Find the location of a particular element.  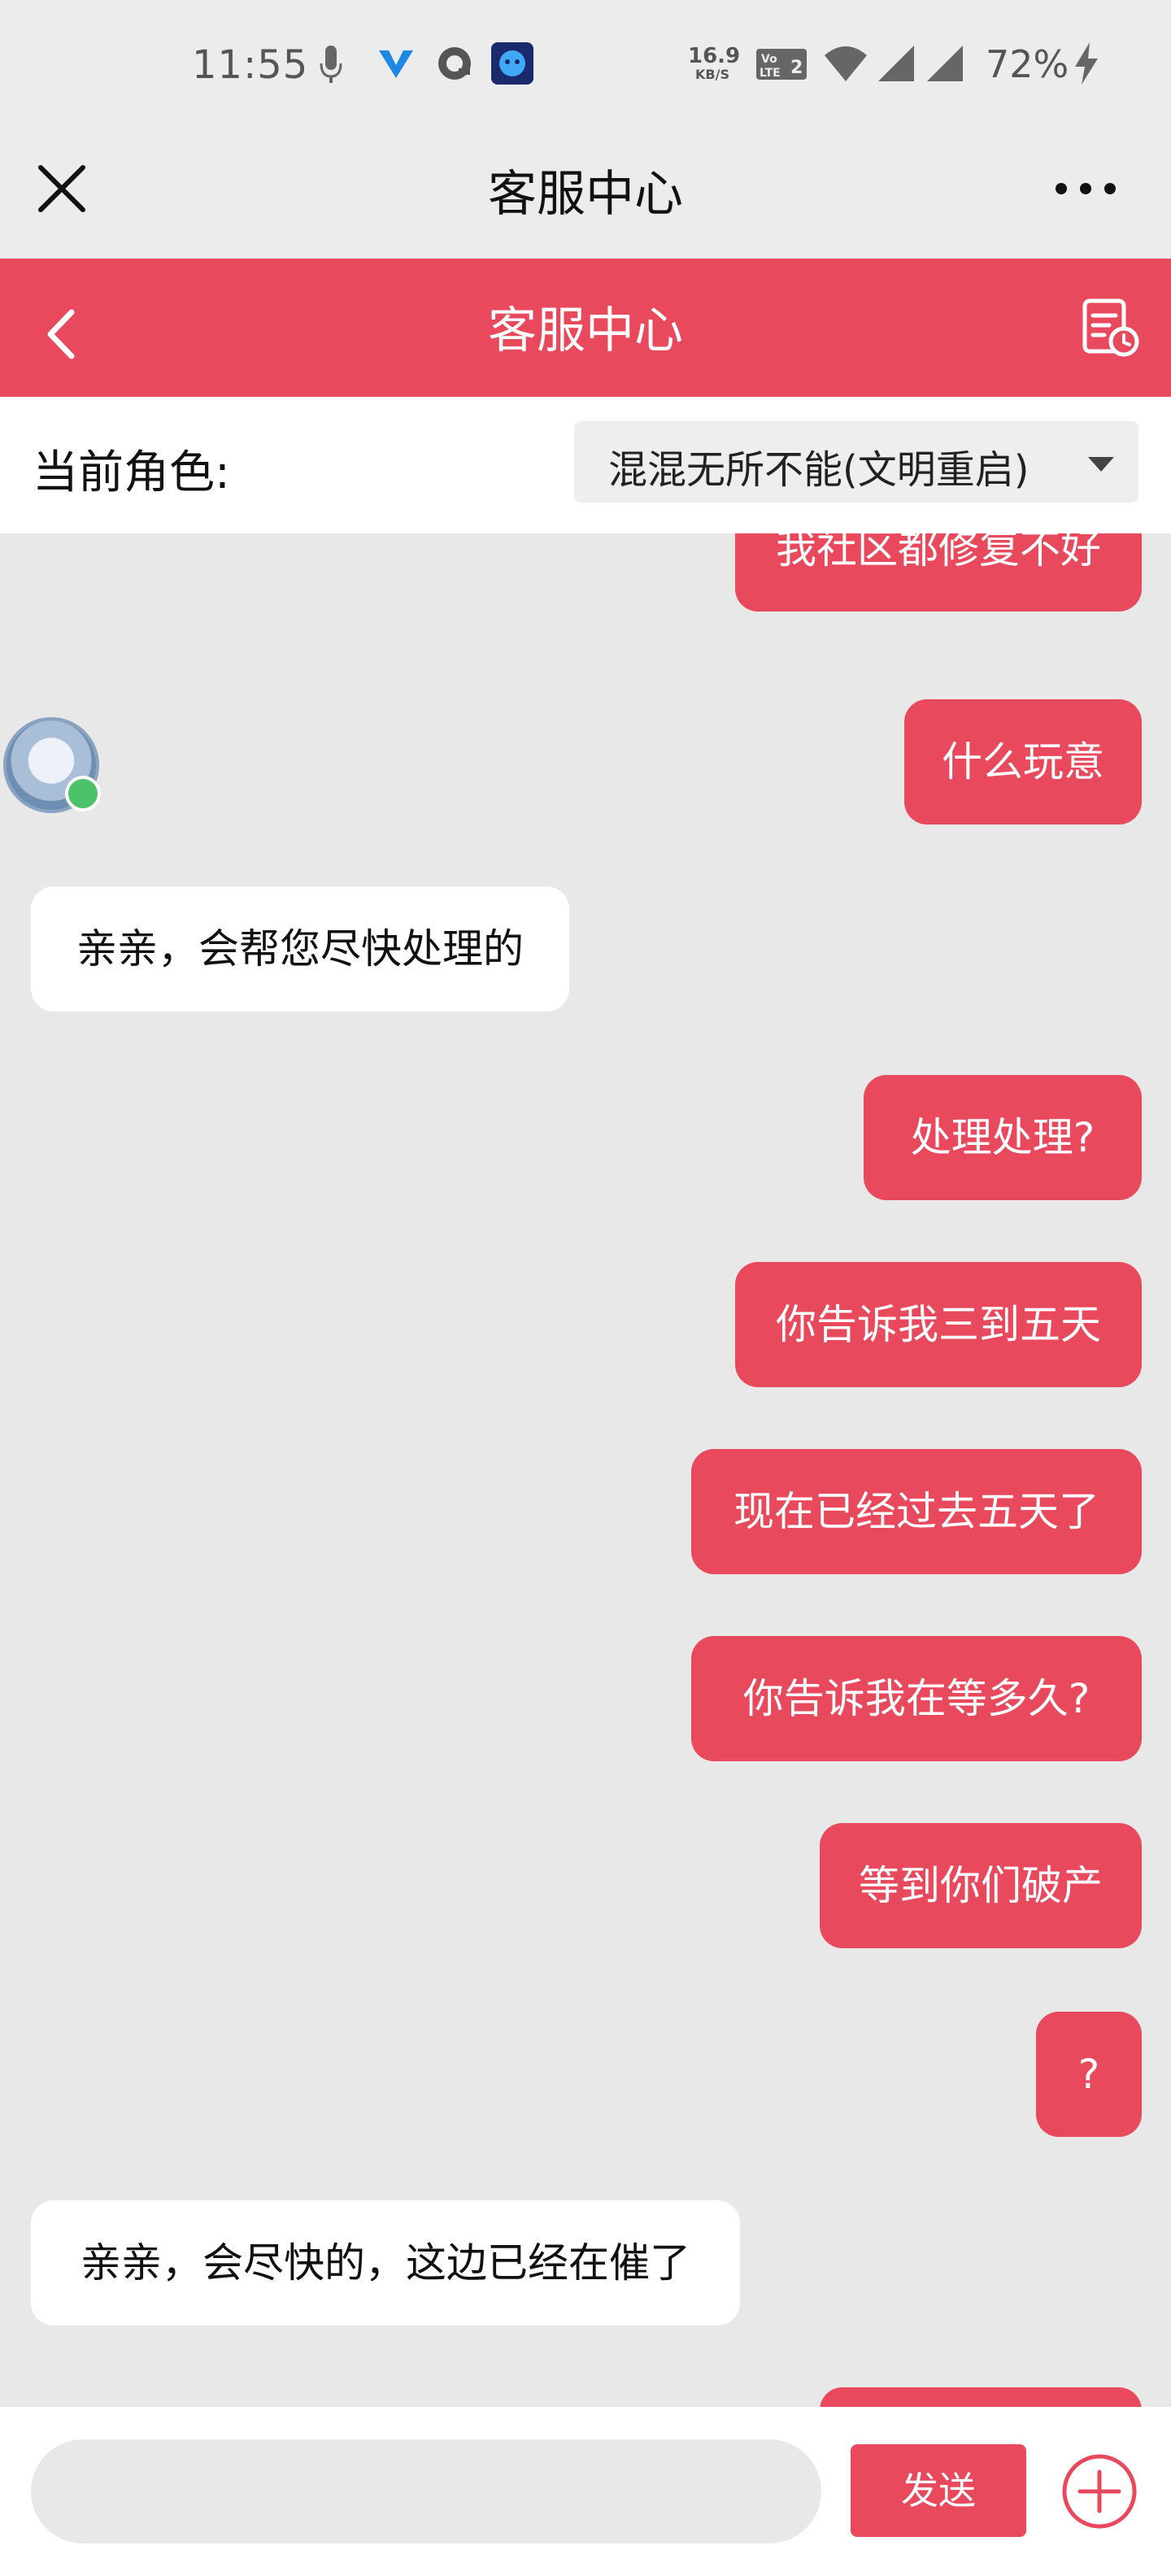

network-speed-unit: KB/S is located at coordinates (712, 75).